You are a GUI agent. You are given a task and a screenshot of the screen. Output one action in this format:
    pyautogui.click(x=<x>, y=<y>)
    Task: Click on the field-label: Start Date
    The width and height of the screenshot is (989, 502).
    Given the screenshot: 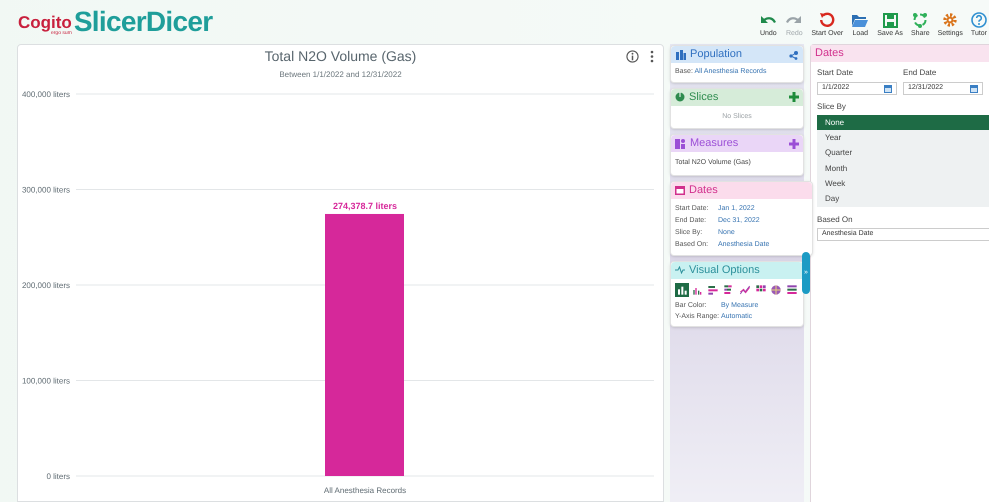 What is the action you would take?
    pyautogui.click(x=835, y=73)
    